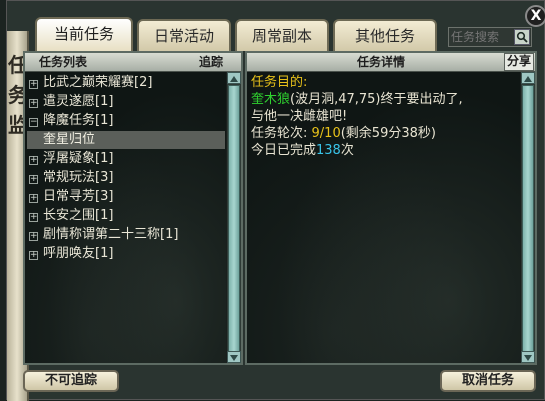 This screenshot has height=401, width=545. I want to click on task-detail-scrollbar, so click(527, 217).